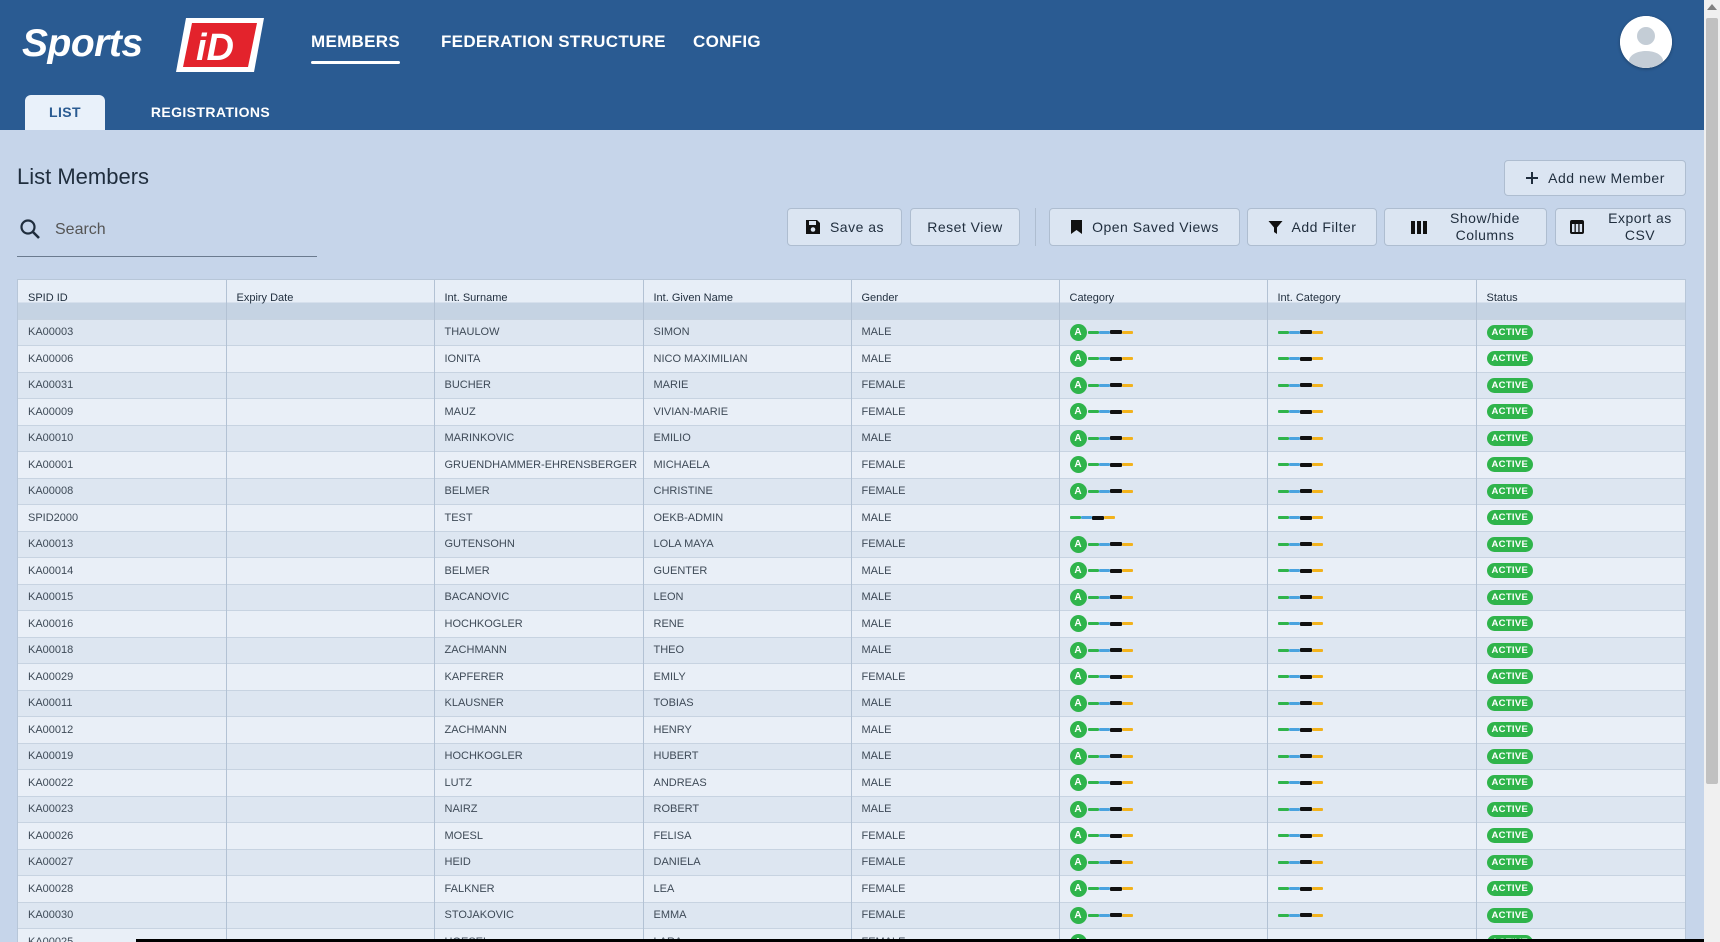 Image resolution: width=1720 pixels, height=942 pixels. What do you see at coordinates (1712, 7) in the screenshot?
I see `scroll-up-arrow-icon` at bounding box center [1712, 7].